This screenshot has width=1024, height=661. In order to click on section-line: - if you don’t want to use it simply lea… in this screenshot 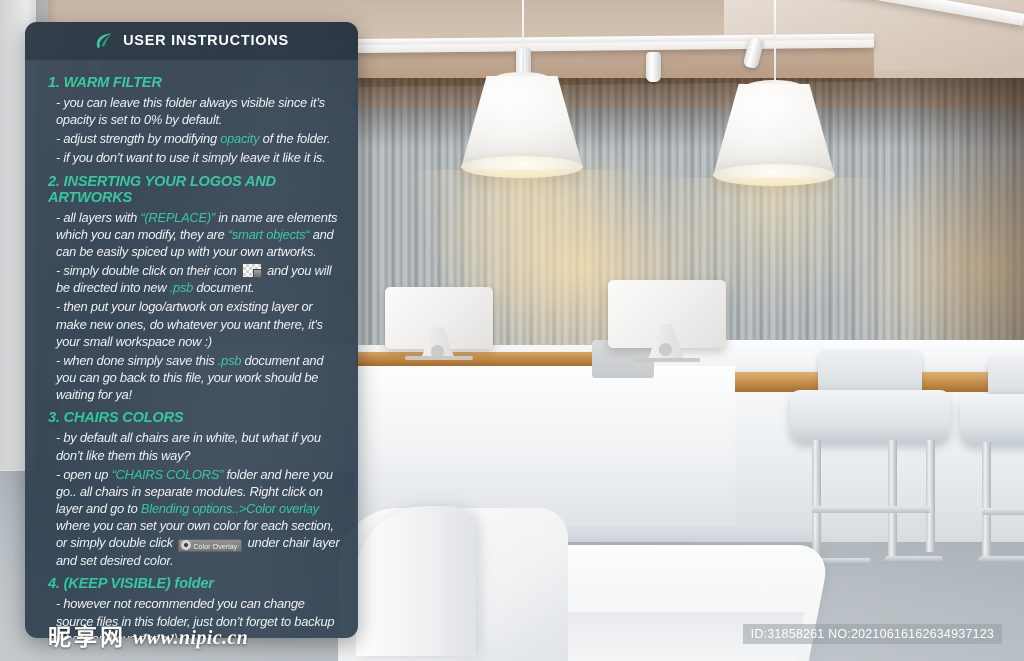, I will do `click(200, 157)`.